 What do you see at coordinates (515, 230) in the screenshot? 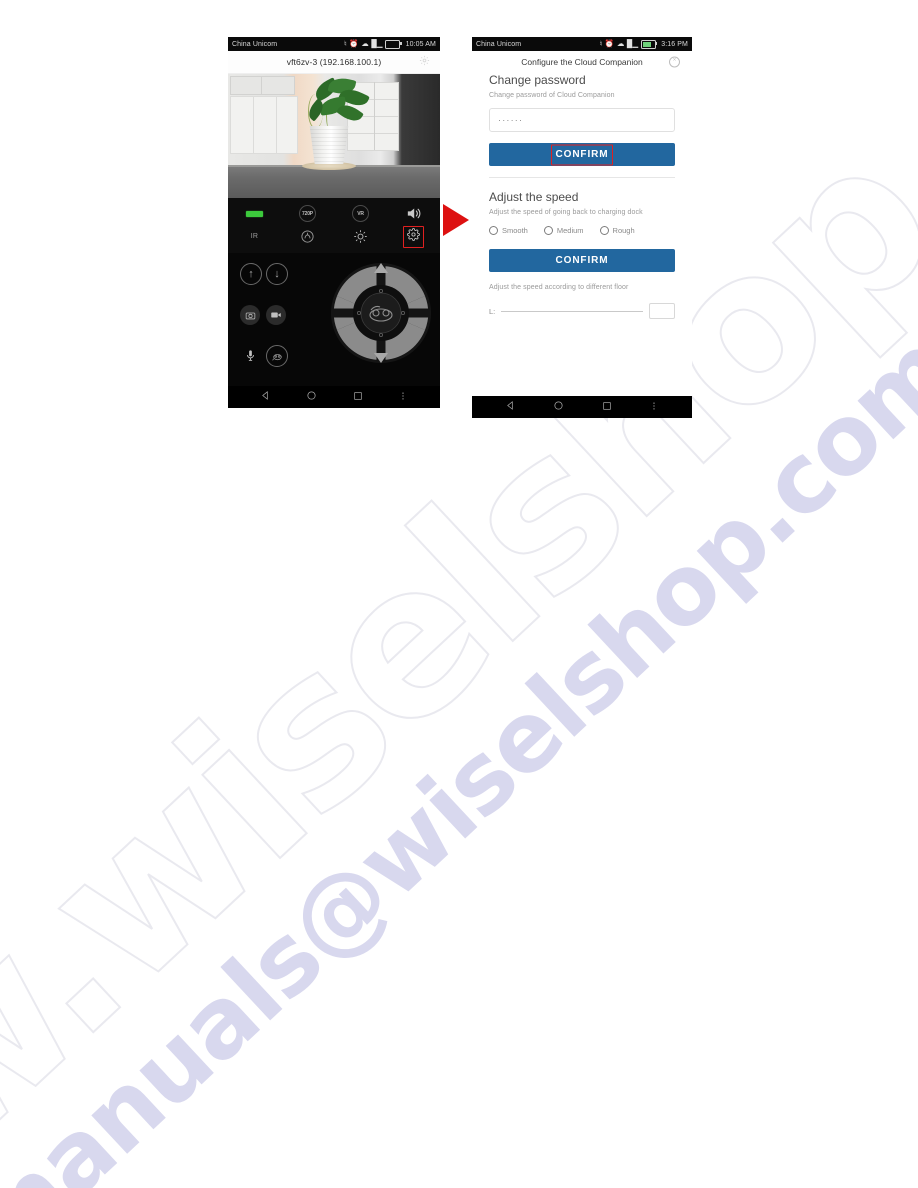
I see `radio-label: Smooth` at bounding box center [515, 230].